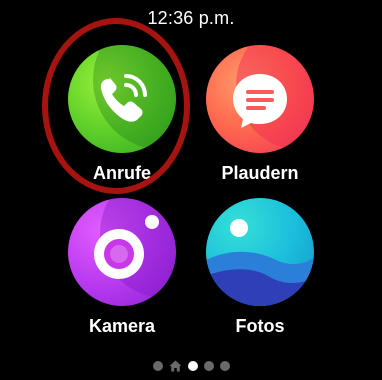 The image size is (382, 380). I want to click on home-page-icon, so click(175, 366).